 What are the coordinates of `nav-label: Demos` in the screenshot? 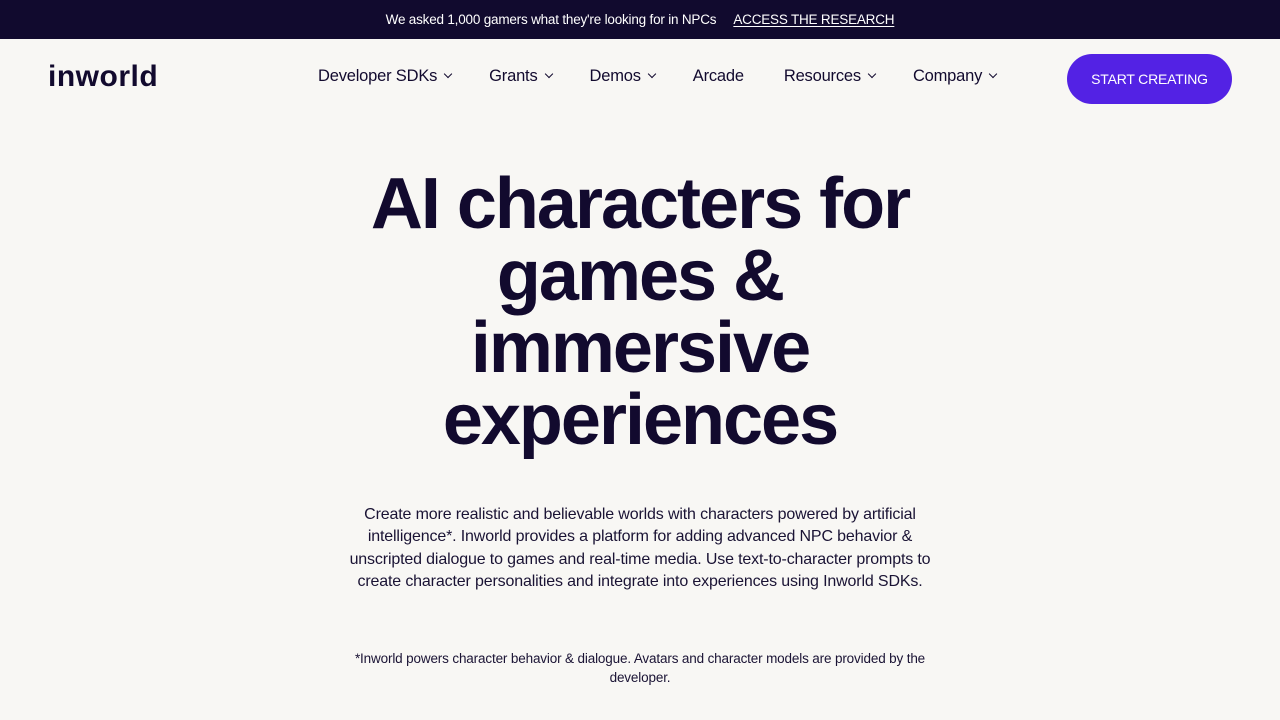 It's located at (615, 76).